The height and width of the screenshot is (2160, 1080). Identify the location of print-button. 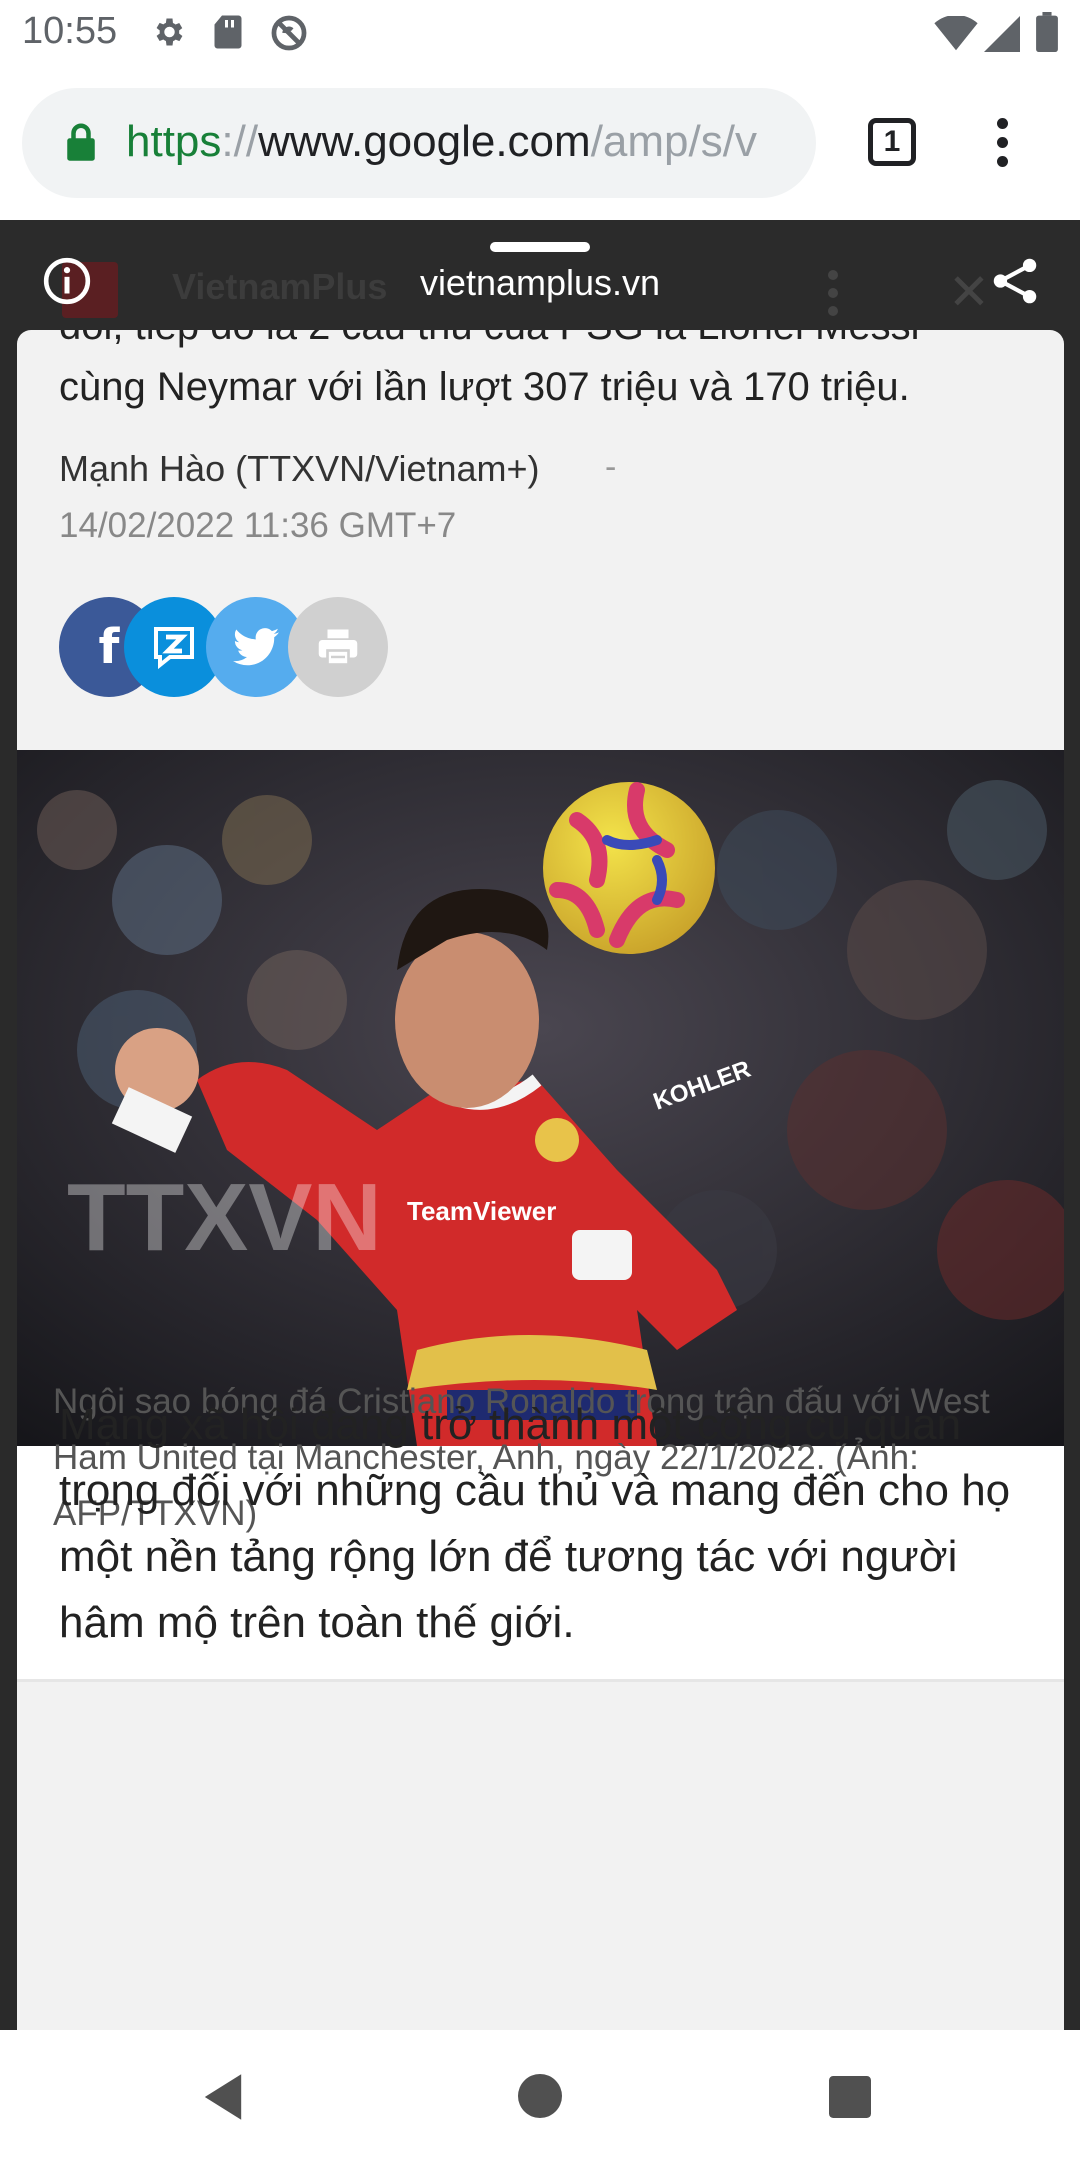
(338, 647).